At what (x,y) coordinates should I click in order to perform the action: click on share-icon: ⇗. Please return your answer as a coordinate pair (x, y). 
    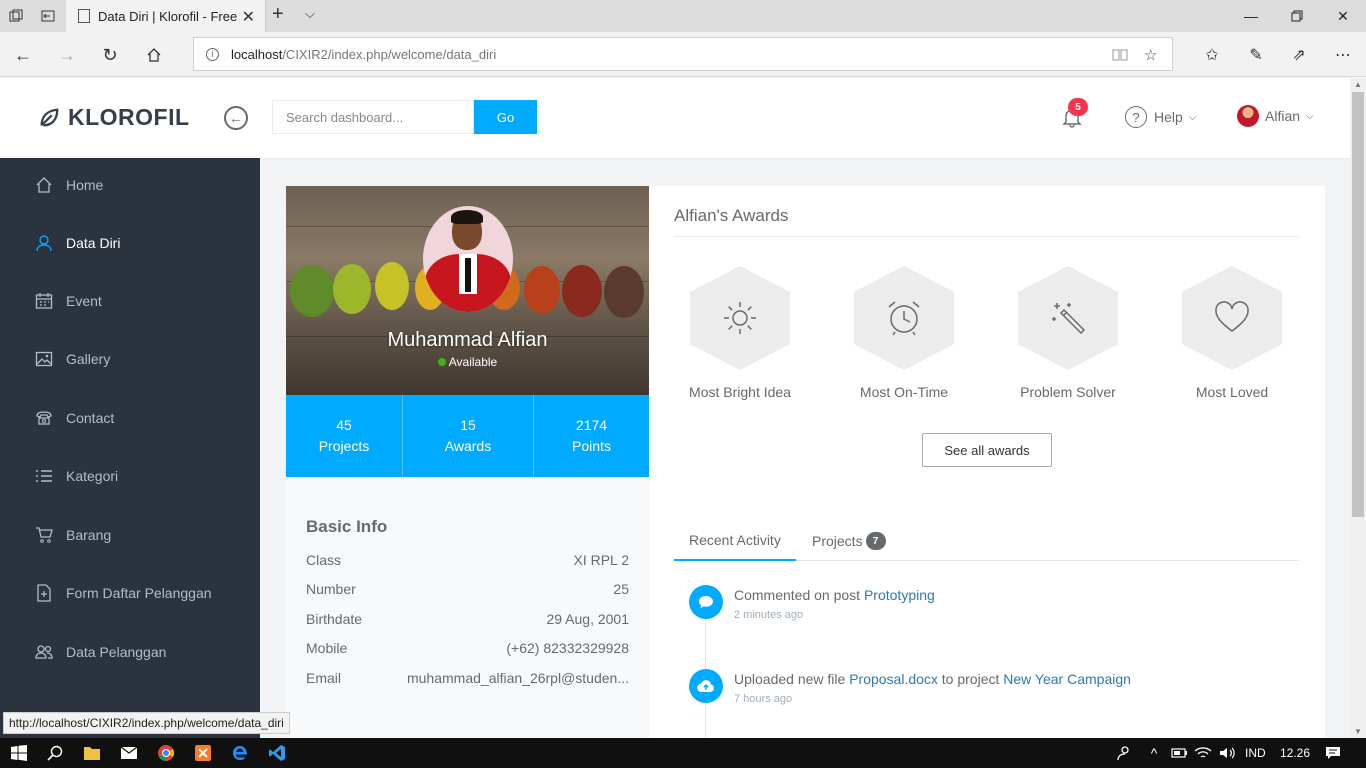
    Looking at the image, I should click on (1299, 55).